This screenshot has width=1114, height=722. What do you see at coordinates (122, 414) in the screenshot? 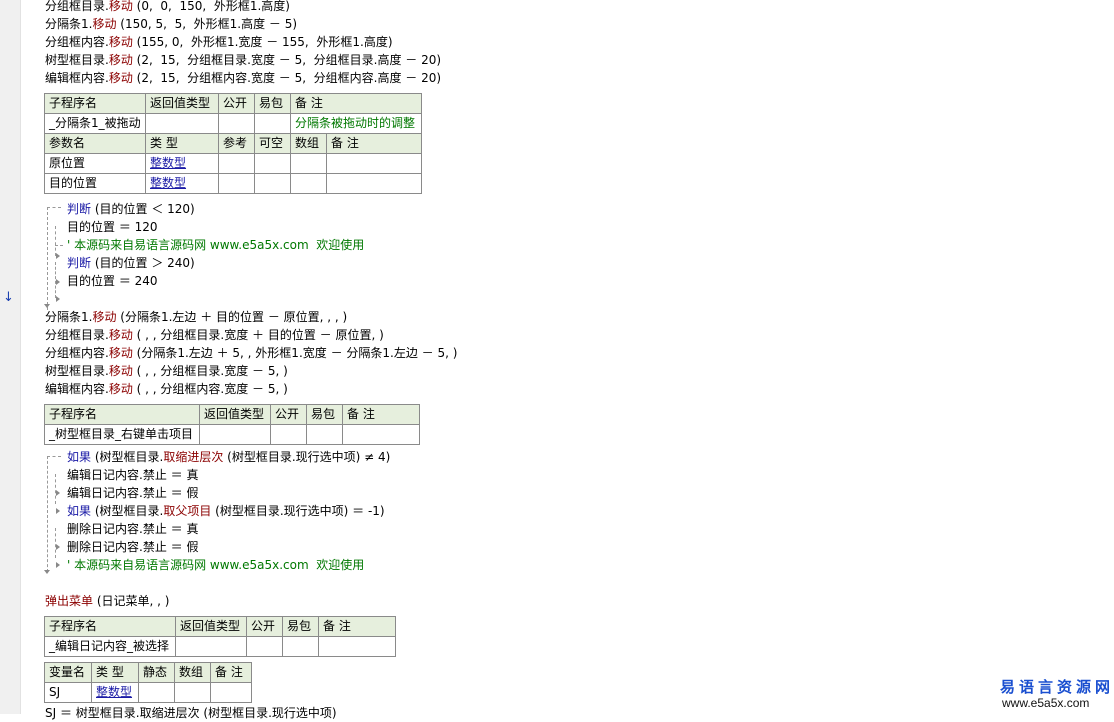
I see `header-cell: 子程序名` at bounding box center [122, 414].